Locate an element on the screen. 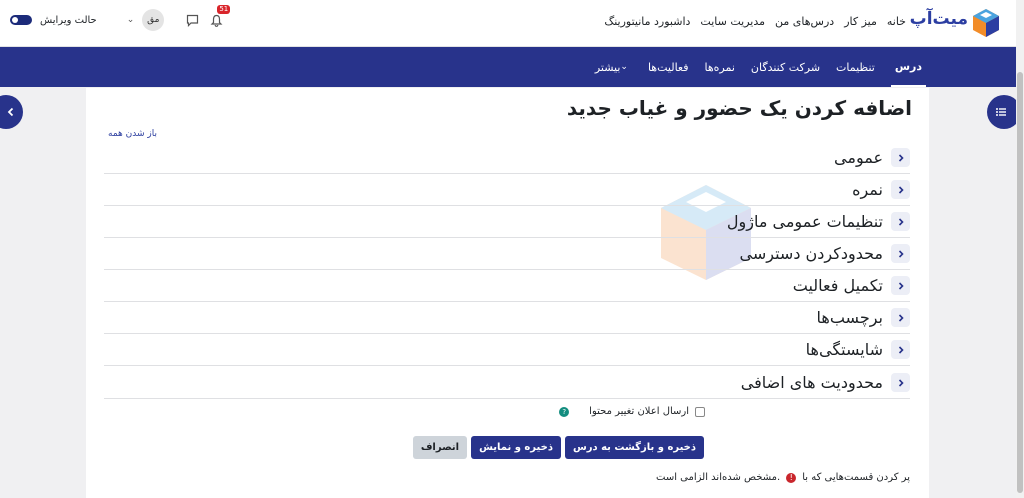 The image size is (1024, 498). section-tags: برچسب‌ها is located at coordinates (507, 318).